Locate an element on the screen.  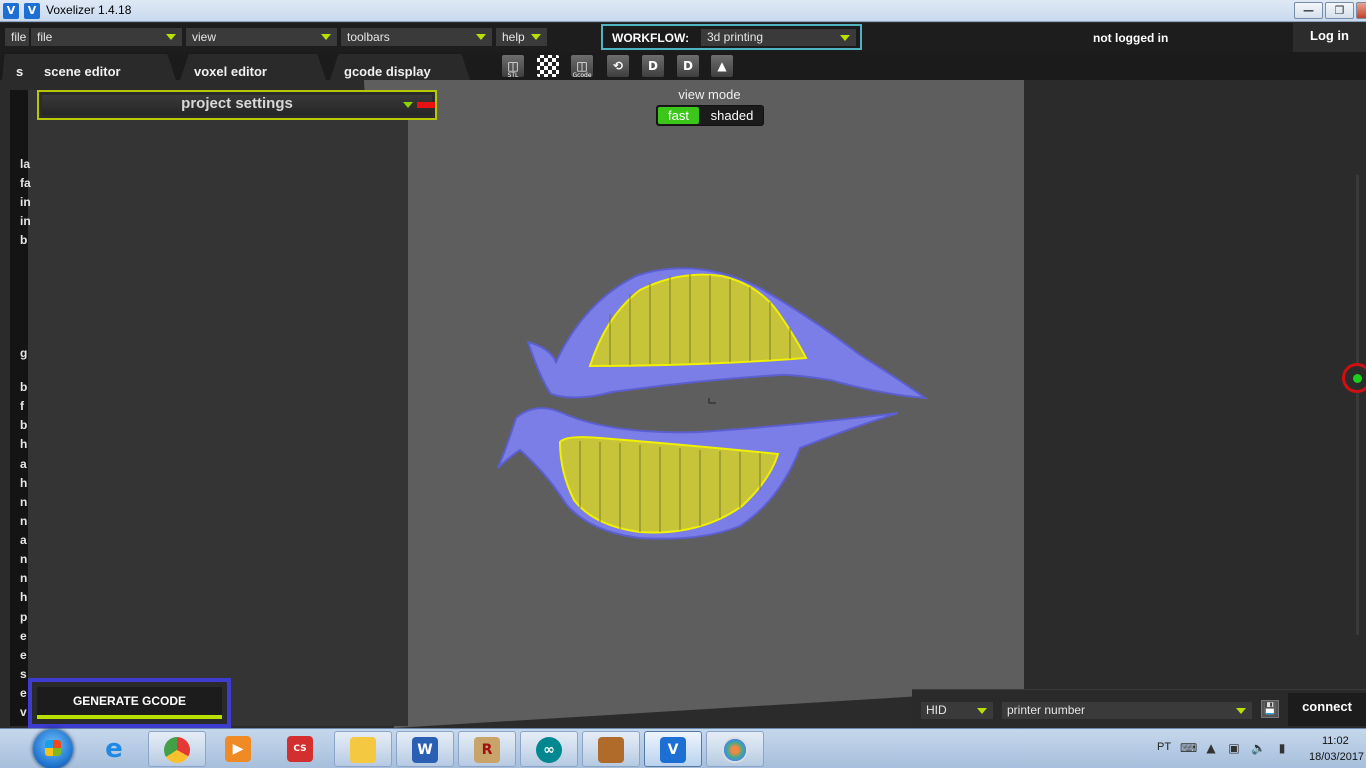
sidebar-label: fa is located at coordinates (25, 183).